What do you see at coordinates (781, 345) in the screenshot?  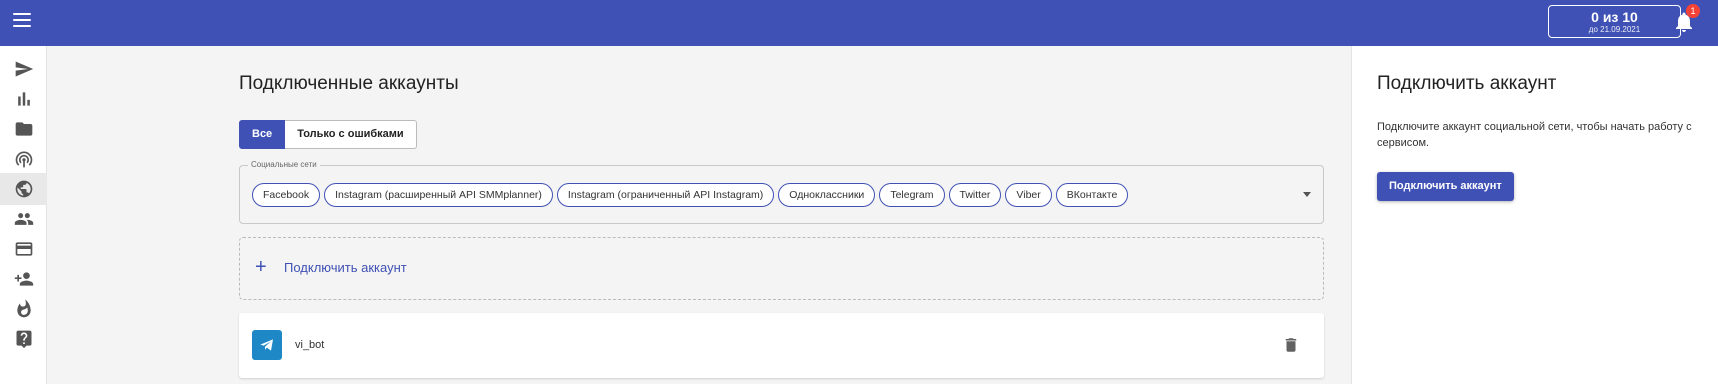 I see `account-row: vi_bot` at bounding box center [781, 345].